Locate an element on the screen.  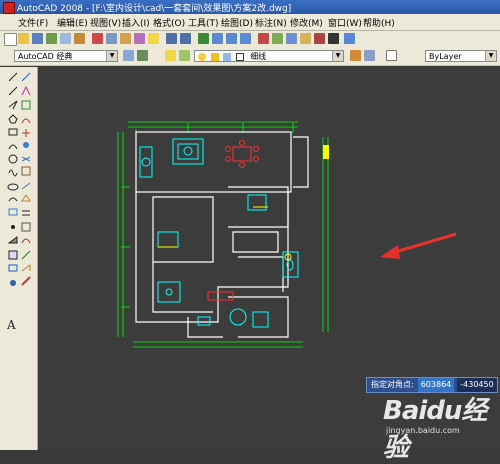
menu-window: 窗口(W) is located at coordinates (345, 22).